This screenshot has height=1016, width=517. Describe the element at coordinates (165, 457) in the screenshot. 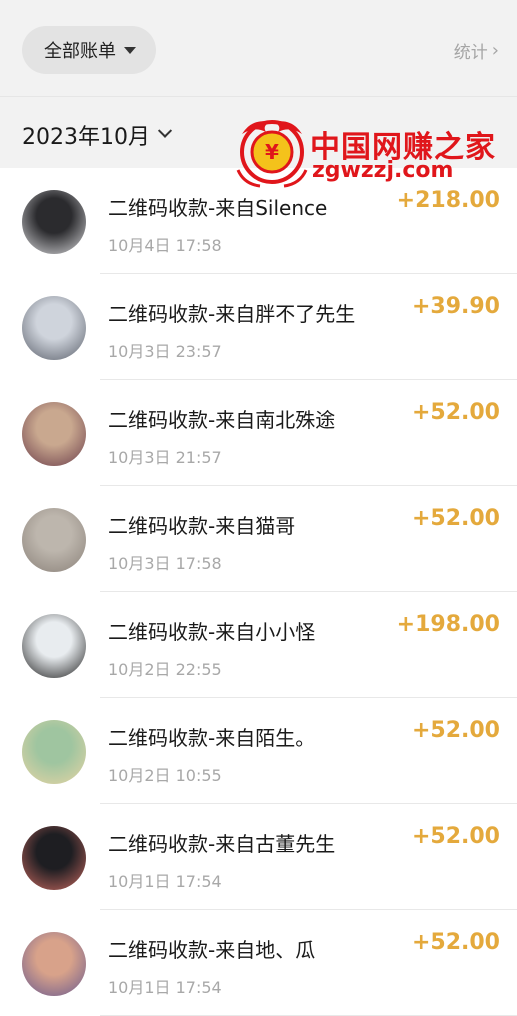

I see `transaction-time: 10月3日 21:57` at that location.